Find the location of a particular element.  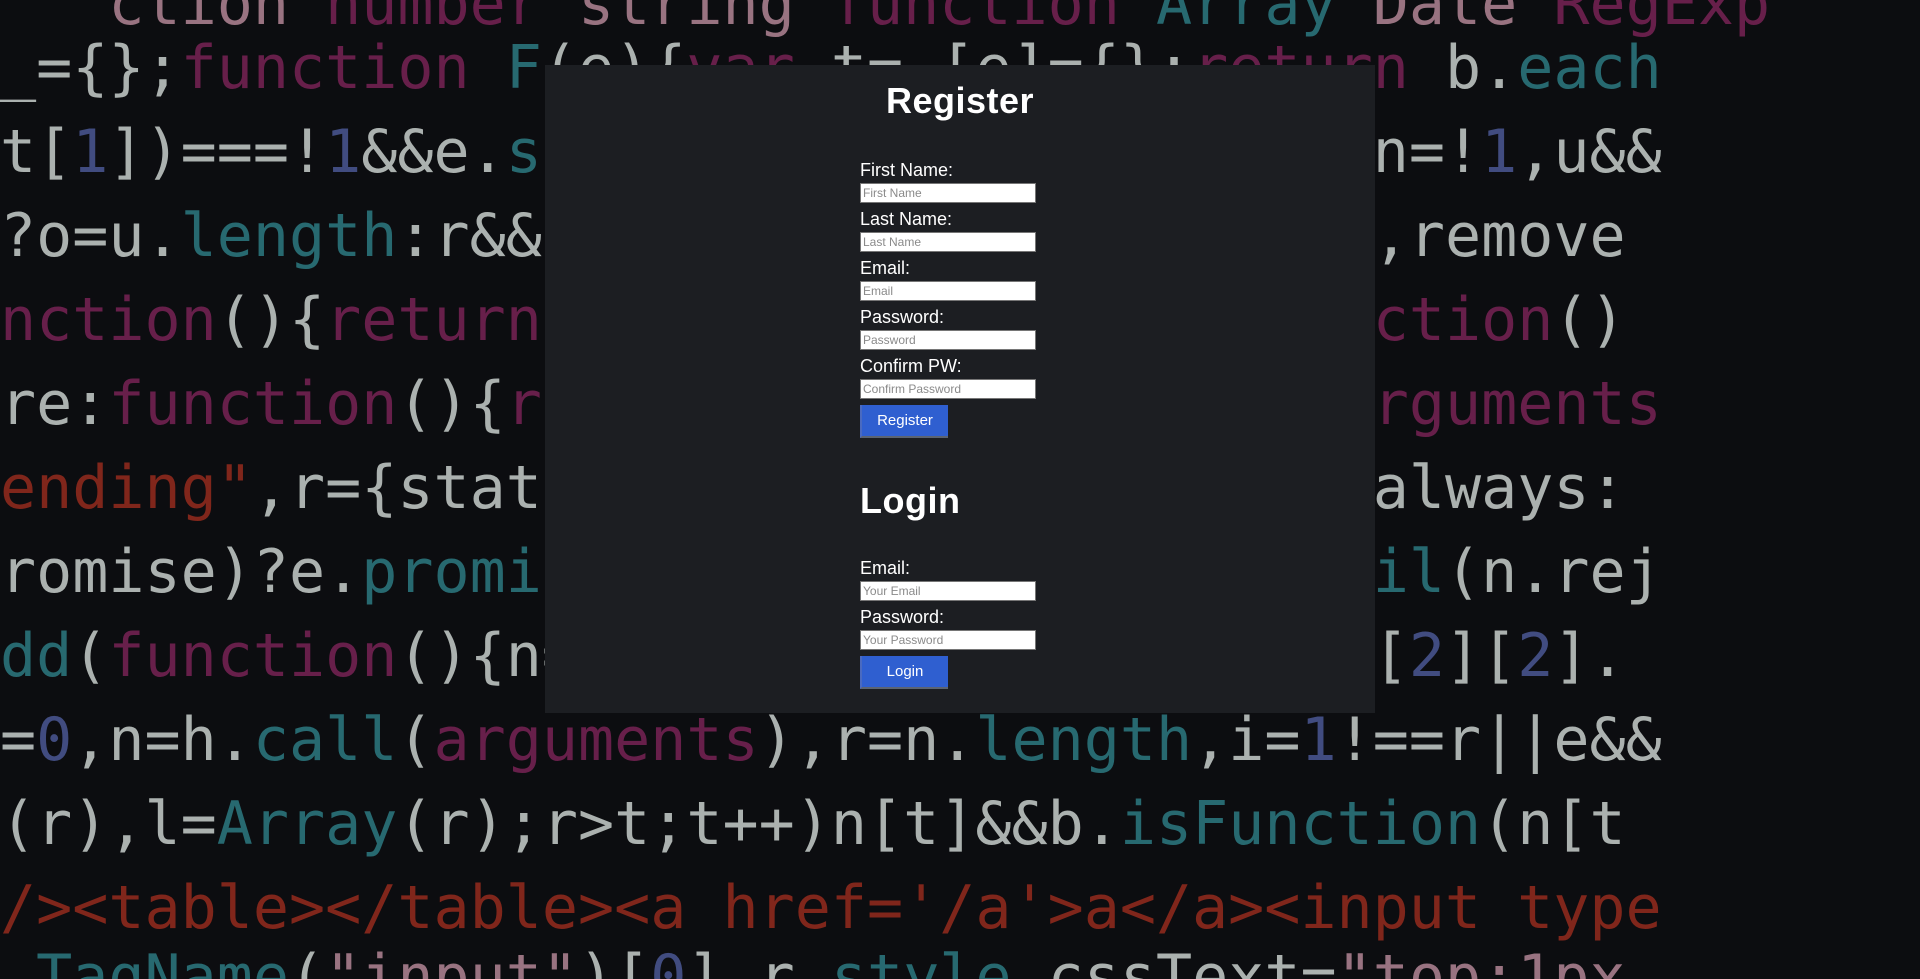

register-button: Register is located at coordinates (904, 421).